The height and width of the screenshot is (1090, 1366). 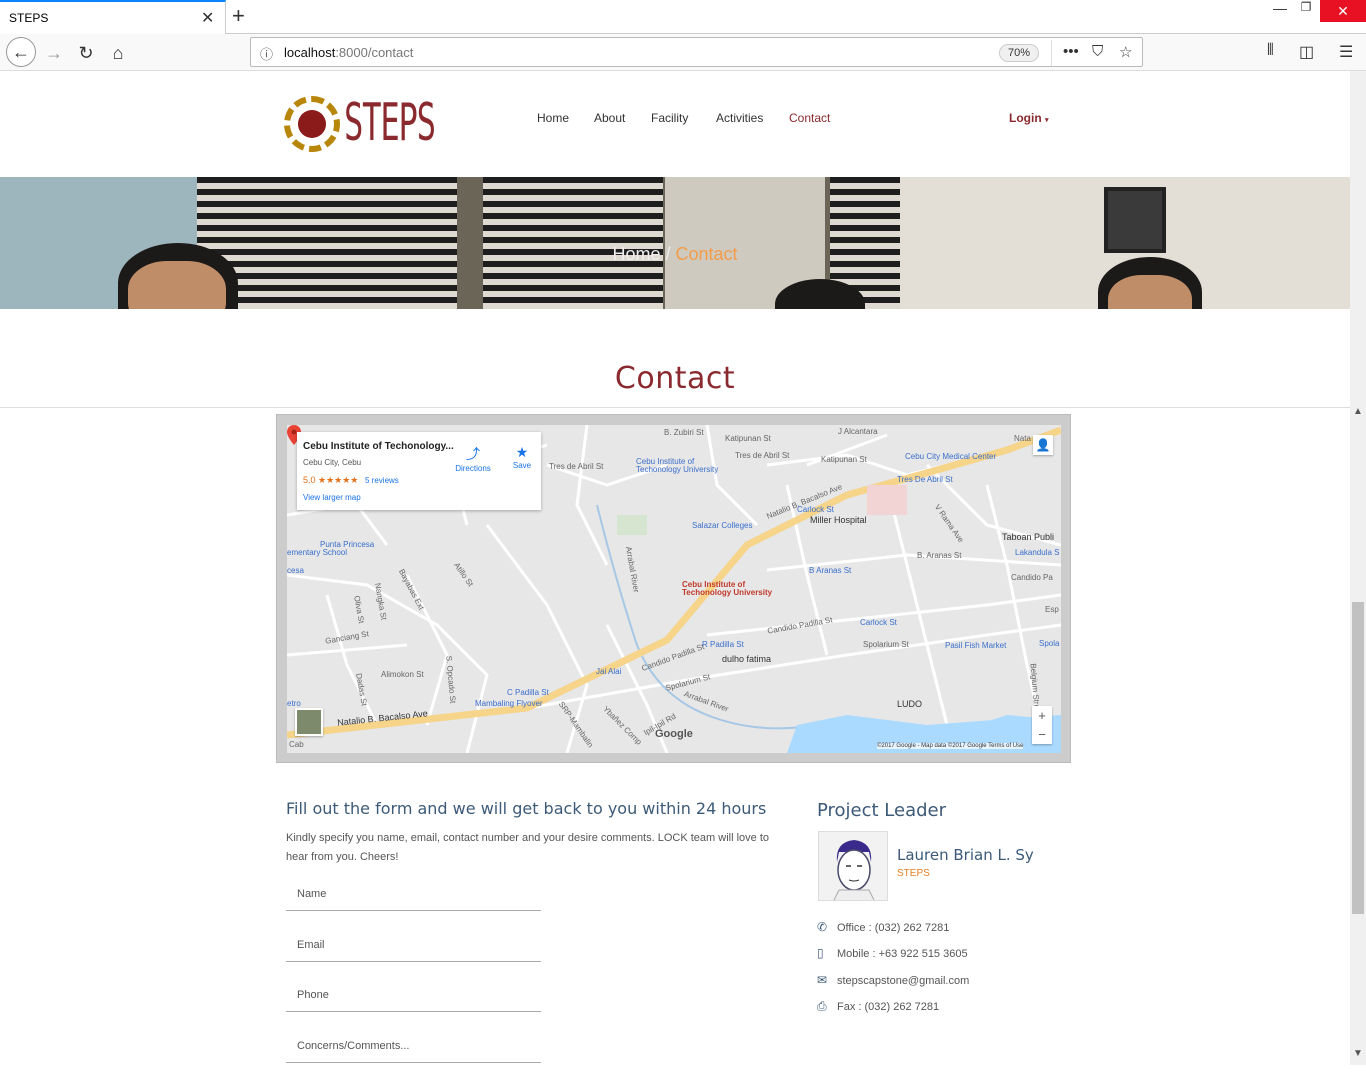 What do you see at coordinates (903, 981) in the screenshot?
I see `email-text: stepscapstone@gmail.com` at bounding box center [903, 981].